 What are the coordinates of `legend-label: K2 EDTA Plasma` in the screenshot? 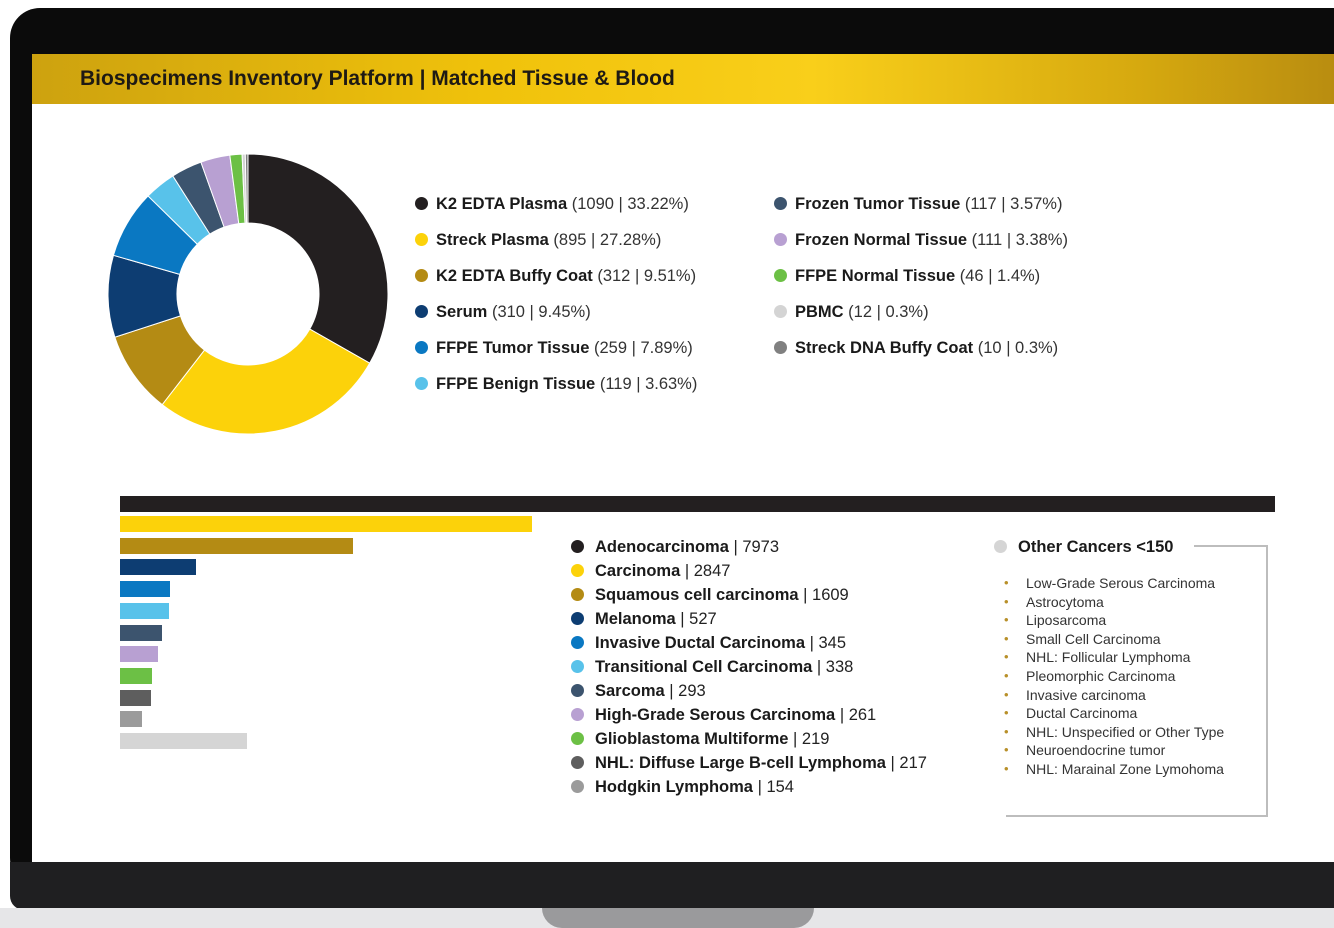 It's located at (502, 204).